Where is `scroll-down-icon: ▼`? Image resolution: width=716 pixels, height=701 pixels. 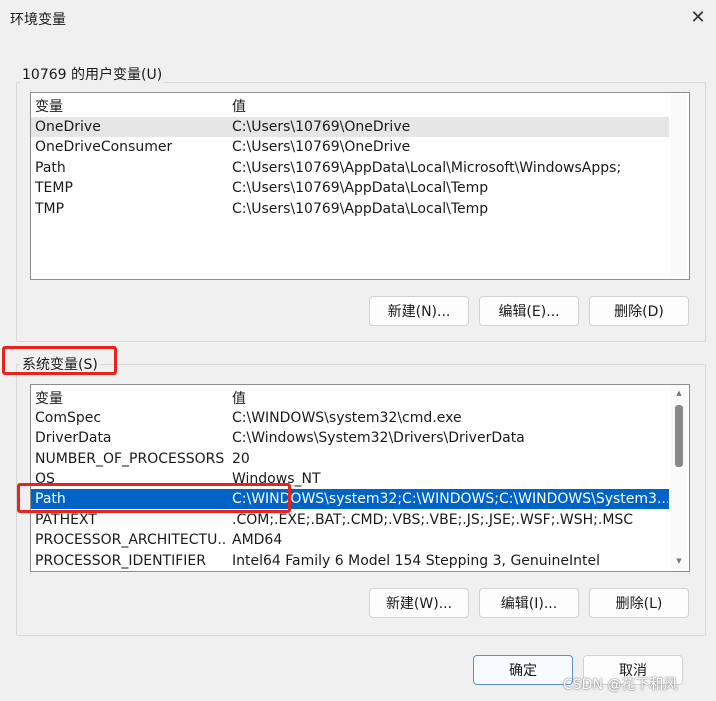 scroll-down-icon: ▼ is located at coordinates (679, 561).